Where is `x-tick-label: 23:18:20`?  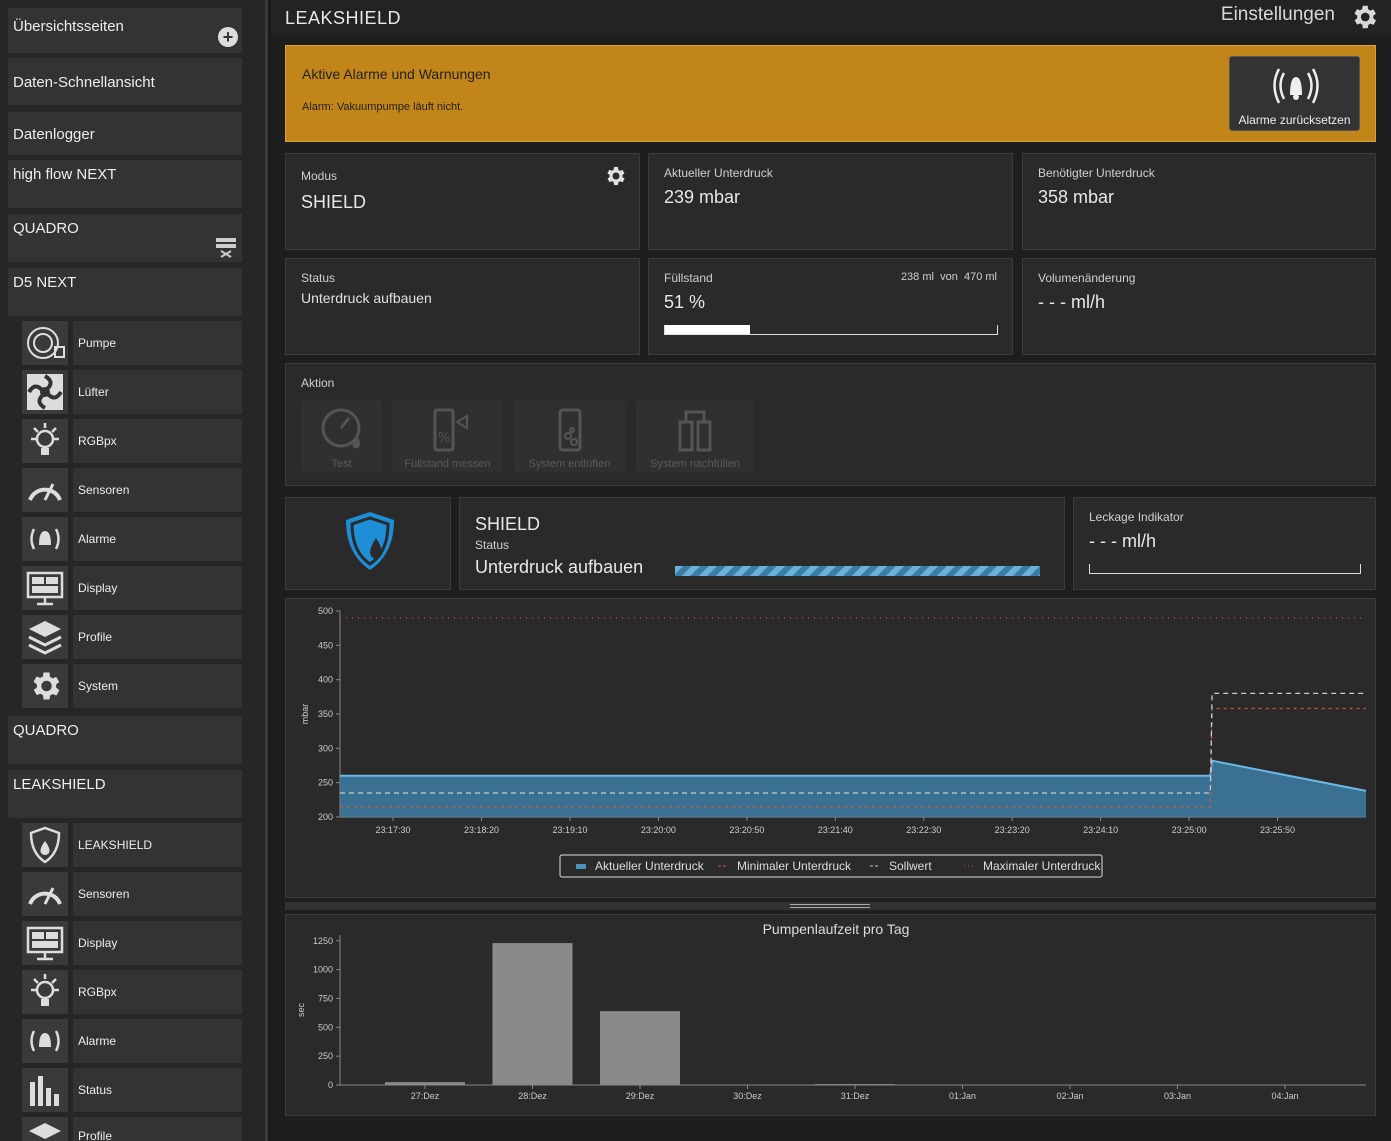
x-tick-label: 23:18:20 is located at coordinates (481, 830).